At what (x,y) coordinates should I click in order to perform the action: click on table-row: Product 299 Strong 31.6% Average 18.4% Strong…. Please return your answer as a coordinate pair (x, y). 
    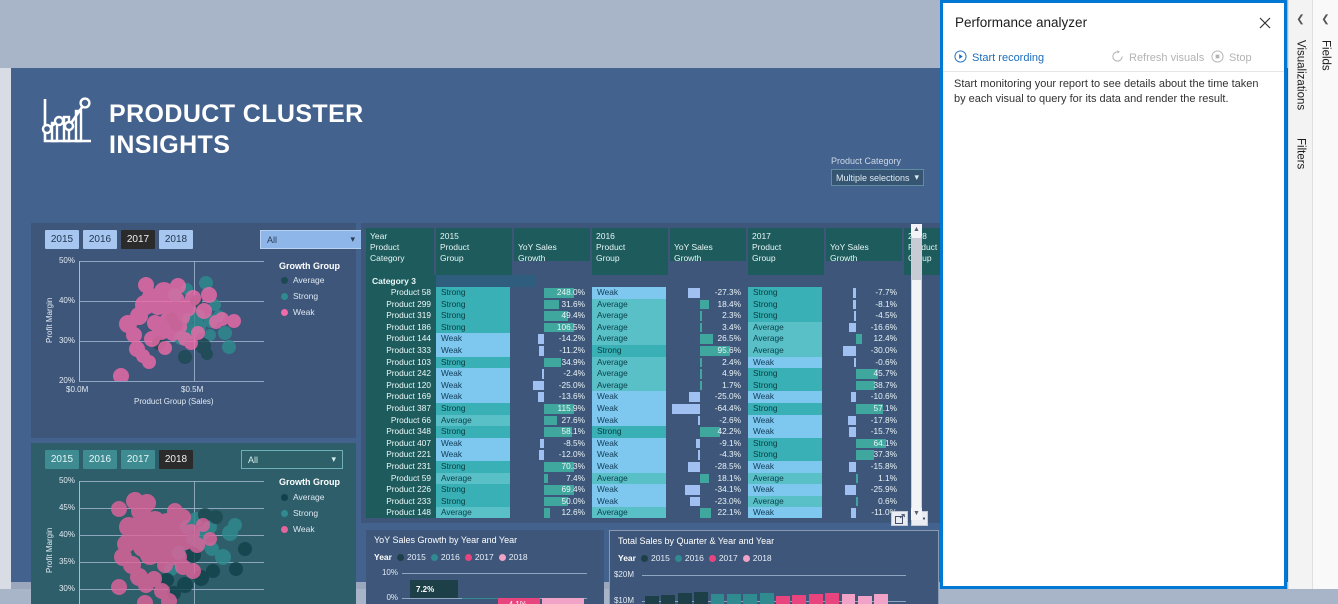
    Looking at the image, I should click on (631, 304).